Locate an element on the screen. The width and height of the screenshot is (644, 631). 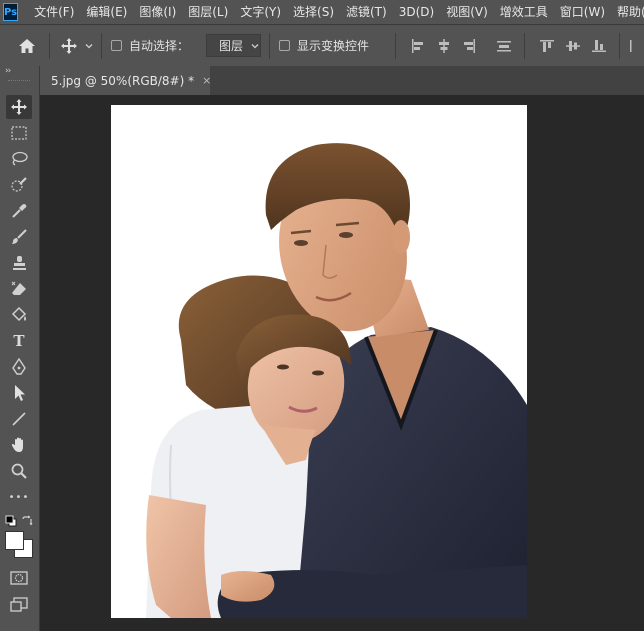
rectangular-marquee-icon is located at coordinates (19, 133).